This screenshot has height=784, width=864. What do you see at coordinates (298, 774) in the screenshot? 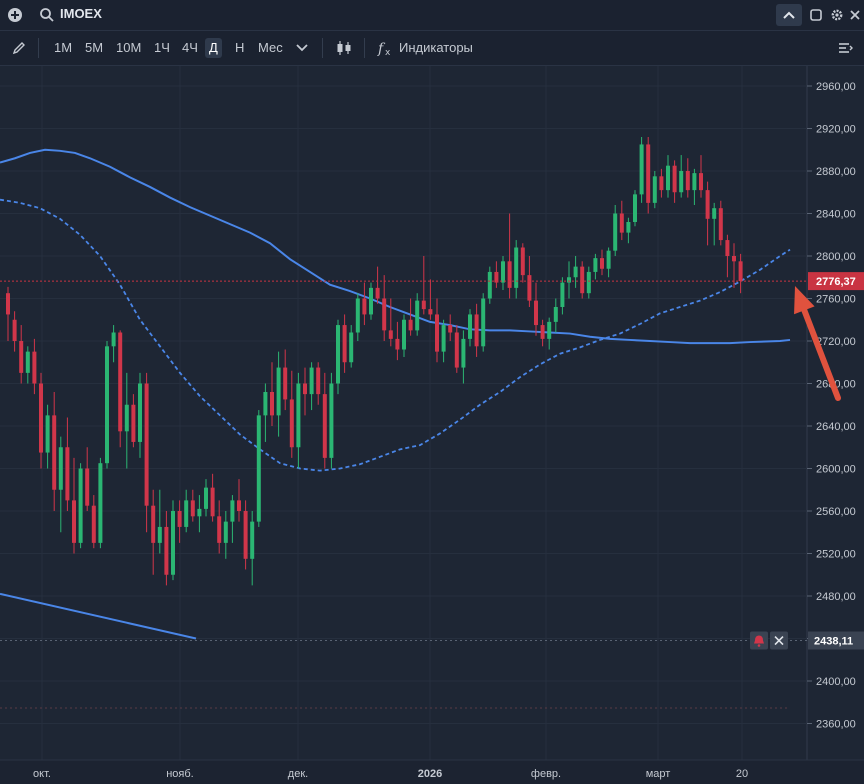
I see `time-axis-label: дек.` at bounding box center [298, 774].